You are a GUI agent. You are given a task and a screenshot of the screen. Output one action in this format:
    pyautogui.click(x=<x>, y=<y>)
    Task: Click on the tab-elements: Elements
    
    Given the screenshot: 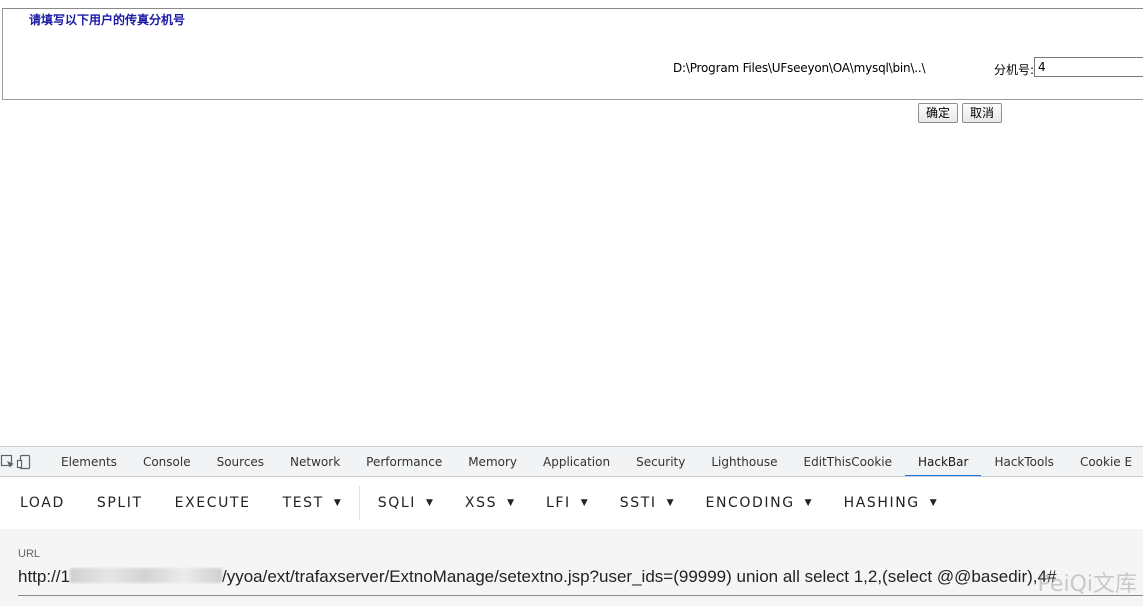 What is the action you would take?
    pyautogui.click(x=89, y=461)
    